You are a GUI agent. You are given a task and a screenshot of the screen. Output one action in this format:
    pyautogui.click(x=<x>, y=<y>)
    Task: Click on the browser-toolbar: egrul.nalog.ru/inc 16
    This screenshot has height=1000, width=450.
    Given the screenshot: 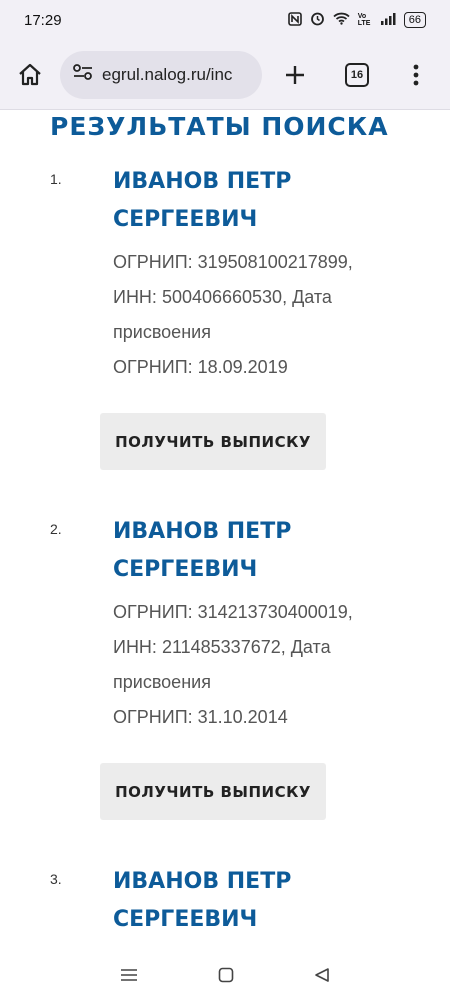 What is the action you would take?
    pyautogui.click(x=225, y=75)
    